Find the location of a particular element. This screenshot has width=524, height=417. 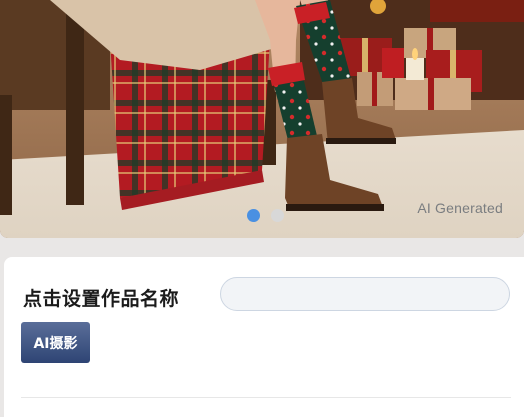

set-work-name-label: 点击设置作品名称 is located at coordinates (101, 297).